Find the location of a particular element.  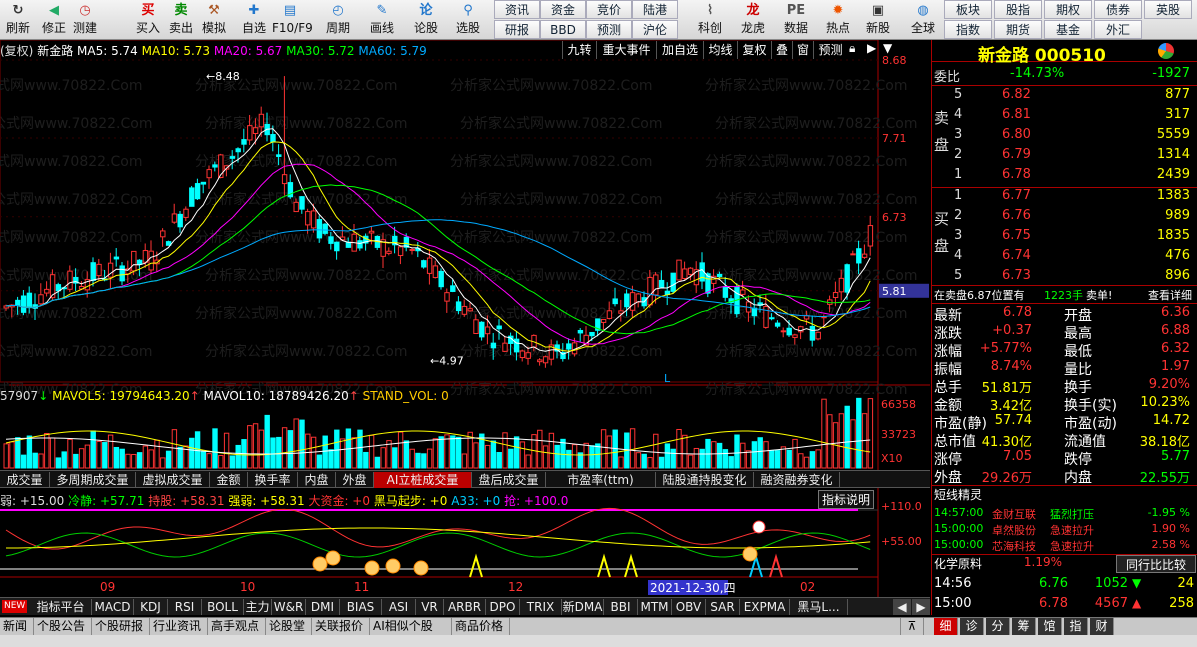

quick-link: 研报 is located at coordinates (517, 29).